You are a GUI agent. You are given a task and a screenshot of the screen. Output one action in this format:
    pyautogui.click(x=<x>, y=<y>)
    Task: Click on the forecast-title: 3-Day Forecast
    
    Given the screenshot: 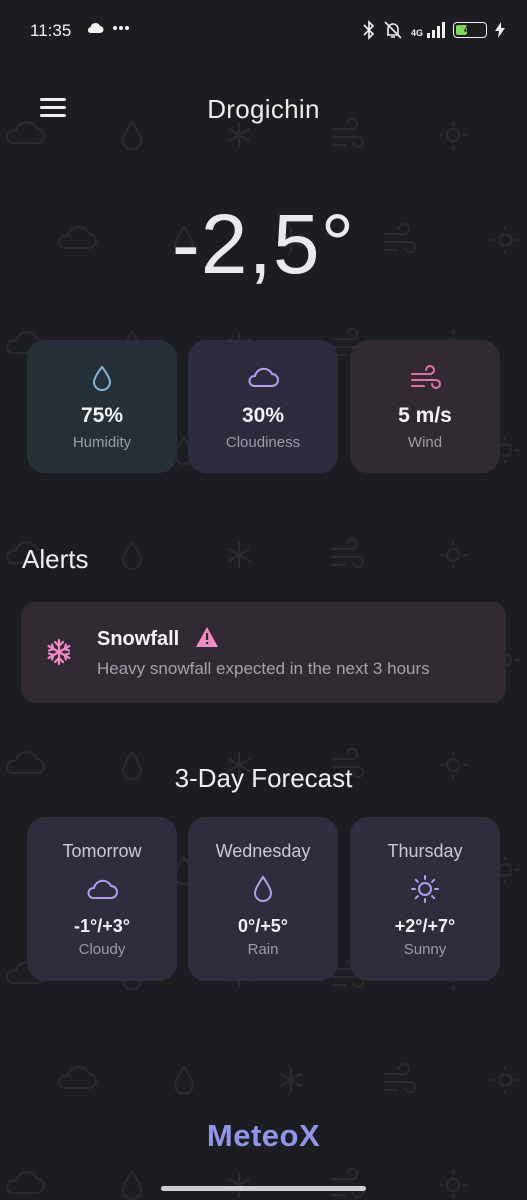 What is the action you would take?
    pyautogui.click(x=263, y=778)
    